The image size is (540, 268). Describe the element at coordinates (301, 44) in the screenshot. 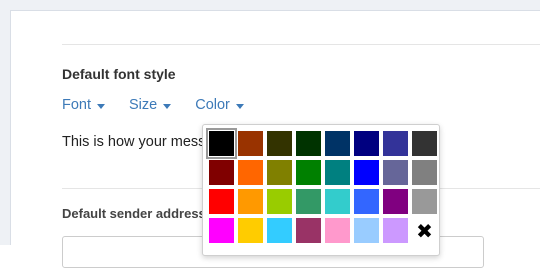

I see `section-divider` at that location.